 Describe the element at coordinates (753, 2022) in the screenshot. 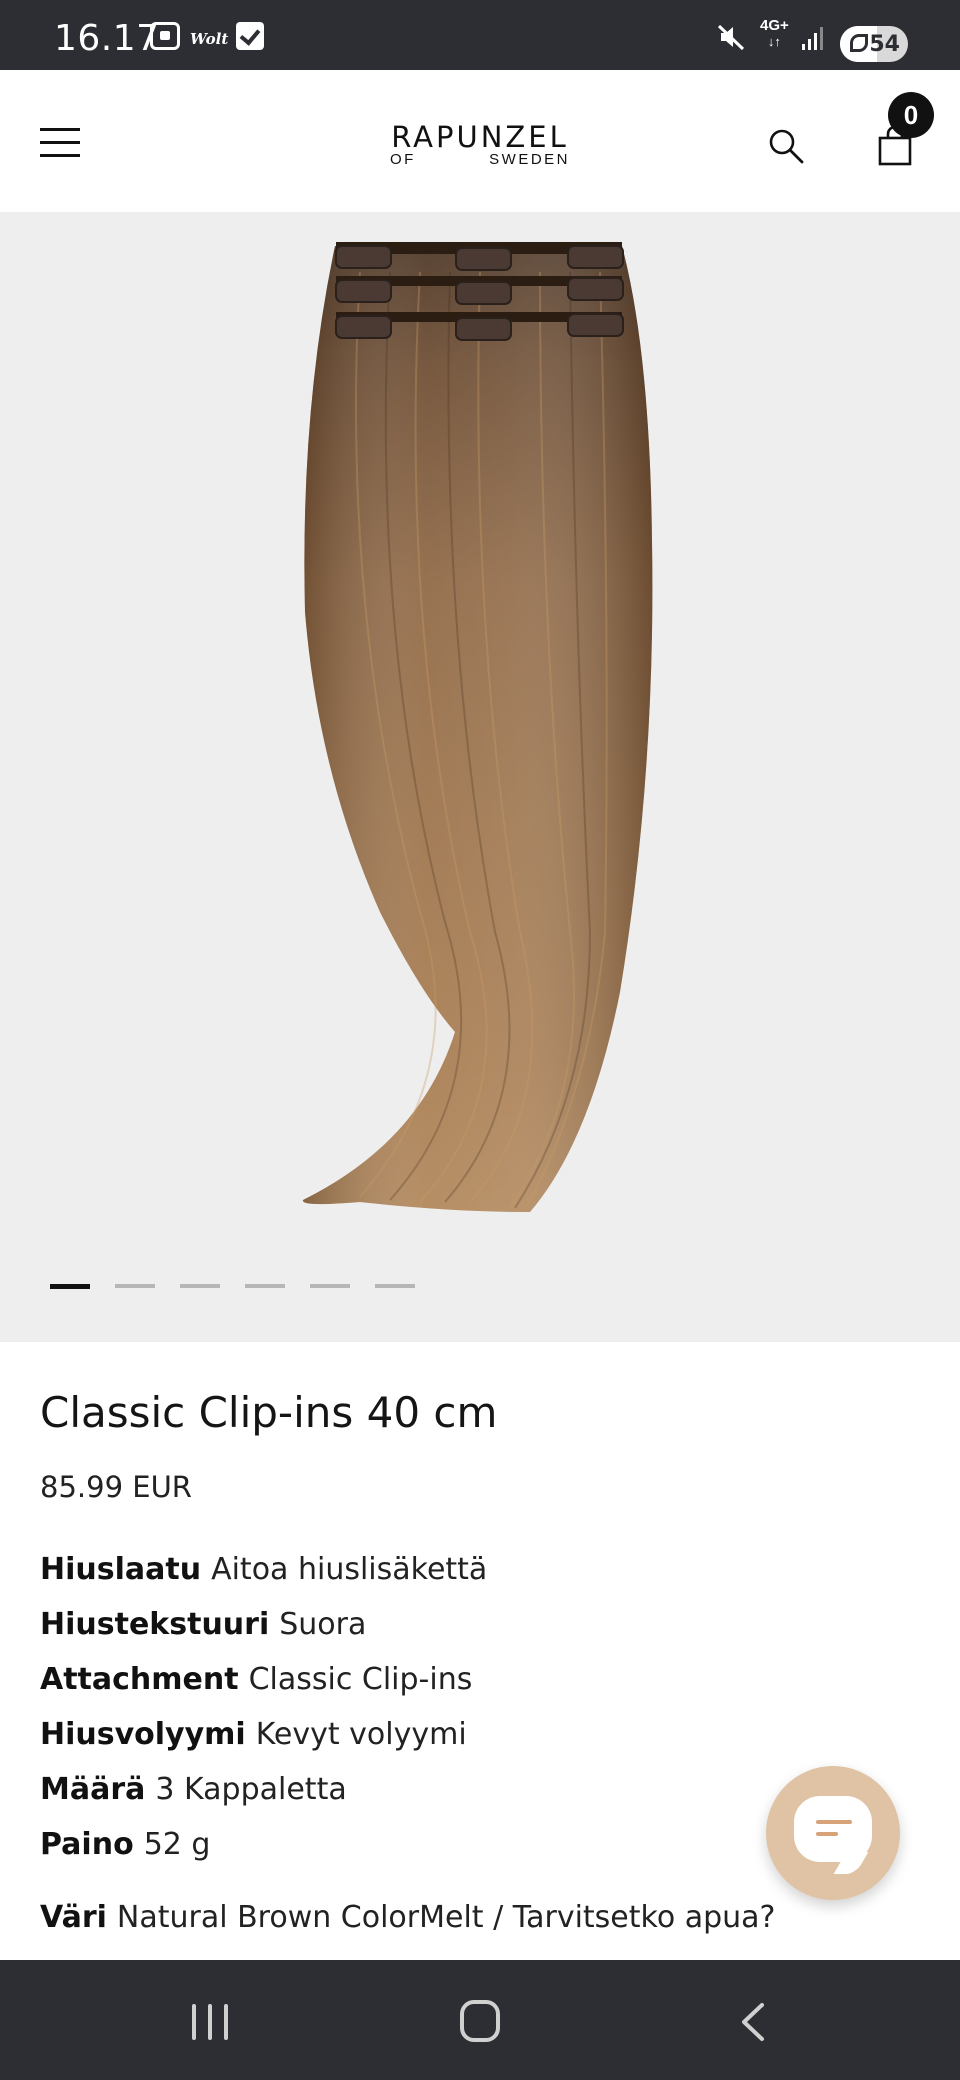

I see `back-icon` at that location.